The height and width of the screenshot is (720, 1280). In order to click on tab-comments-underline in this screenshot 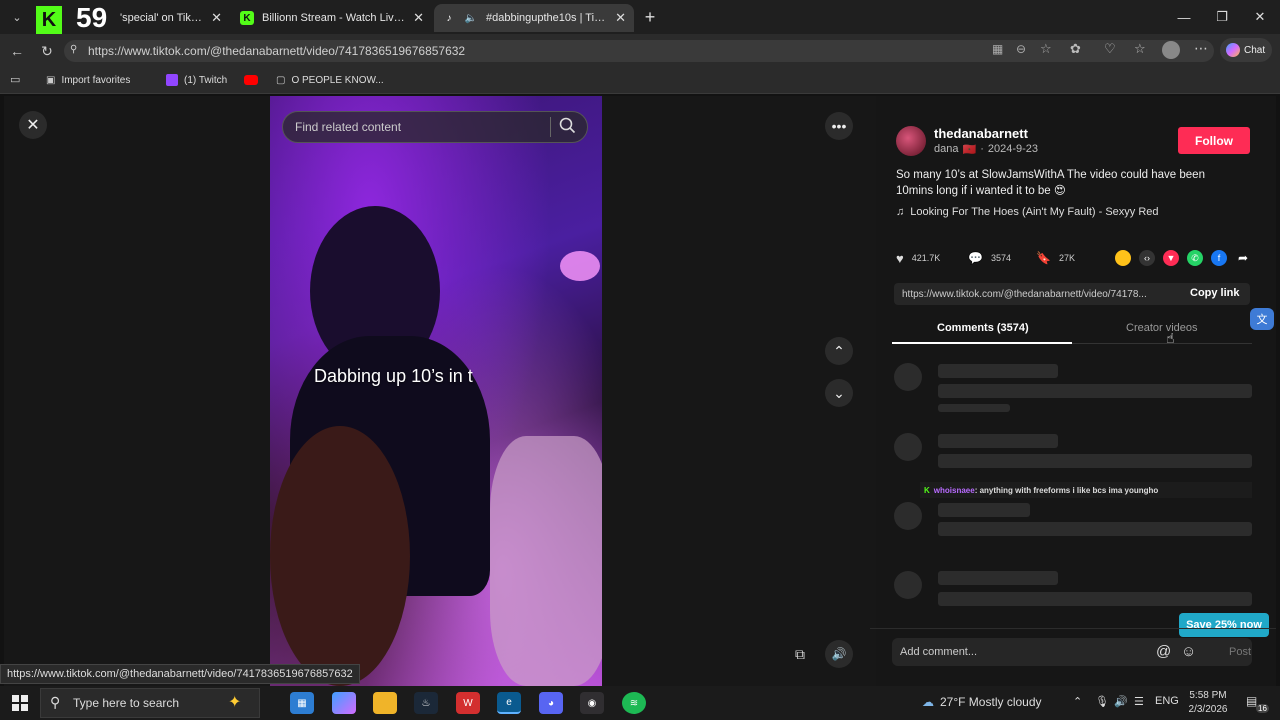, I will do `click(982, 343)`.